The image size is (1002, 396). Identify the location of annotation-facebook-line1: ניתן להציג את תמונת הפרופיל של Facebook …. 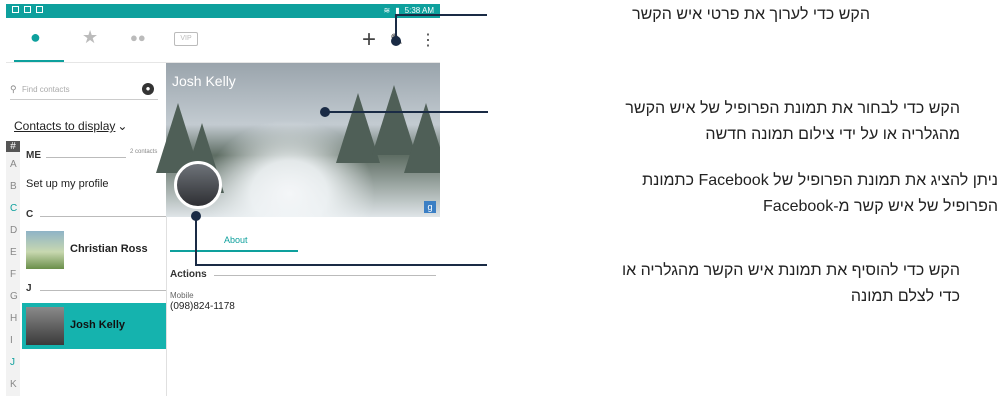
(820, 180).